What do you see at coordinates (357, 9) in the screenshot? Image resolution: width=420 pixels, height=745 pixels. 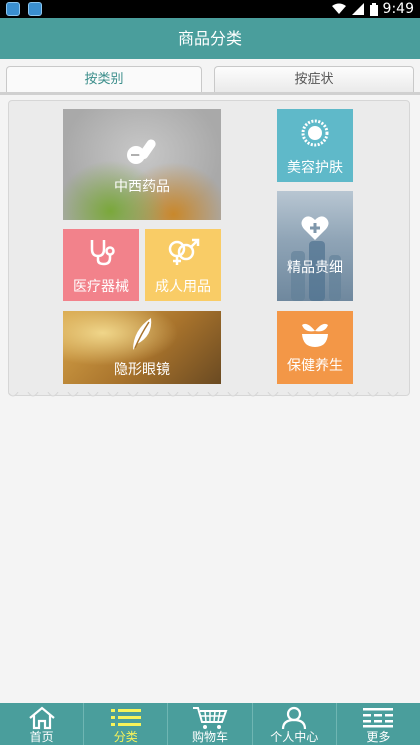 I see `signal-icon` at bounding box center [357, 9].